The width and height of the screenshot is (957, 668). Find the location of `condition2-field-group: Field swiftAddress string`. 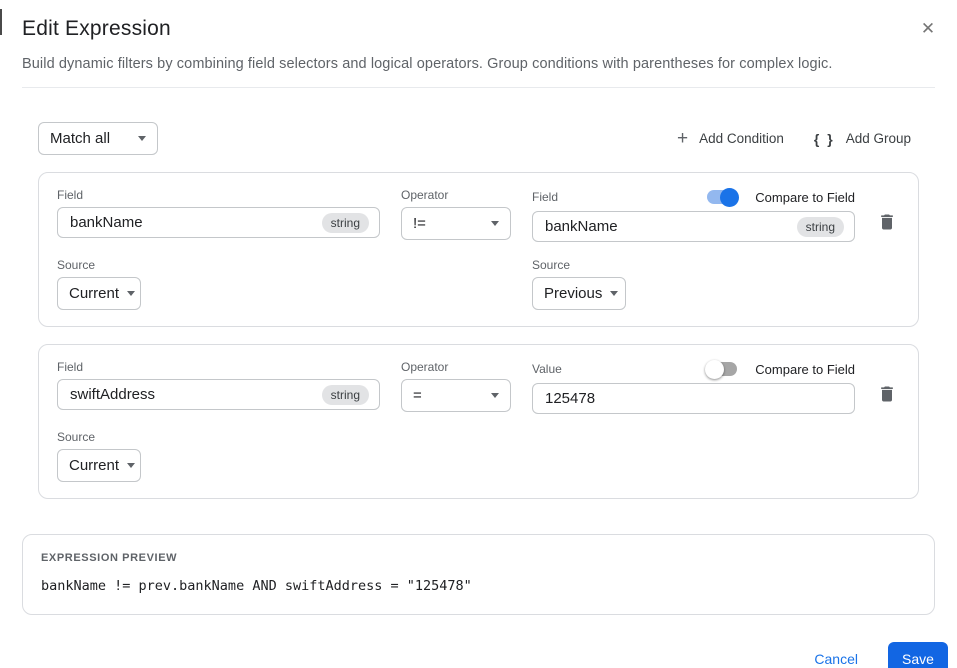

condition2-field-group: Field swiftAddress string is located at coordinates (218, 387).